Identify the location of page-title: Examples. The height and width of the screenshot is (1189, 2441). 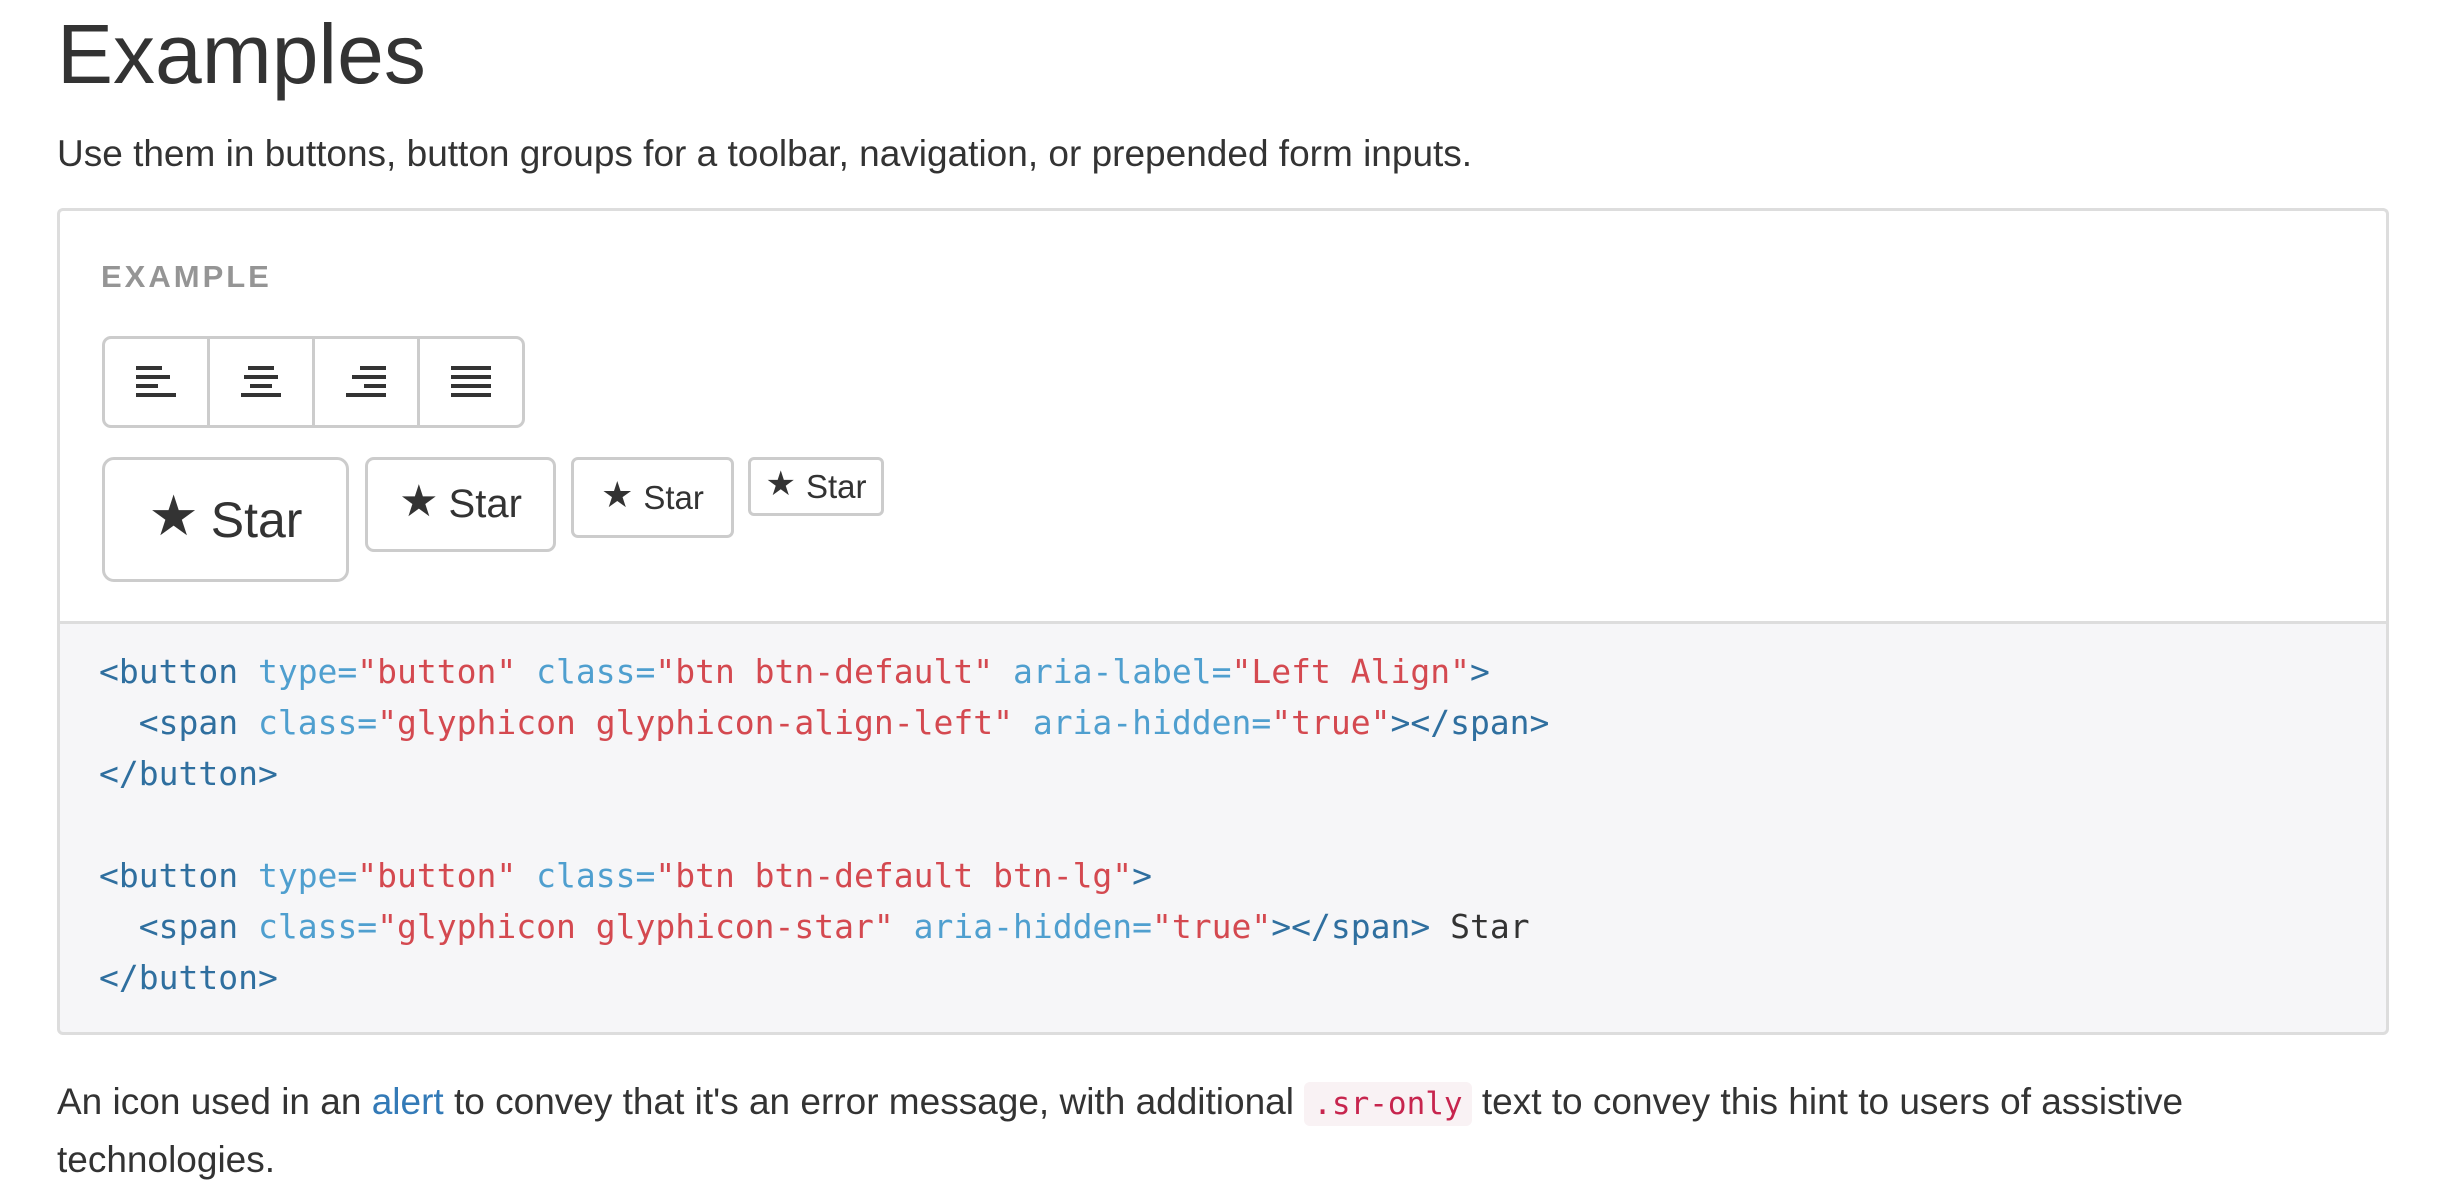
(241, 54).